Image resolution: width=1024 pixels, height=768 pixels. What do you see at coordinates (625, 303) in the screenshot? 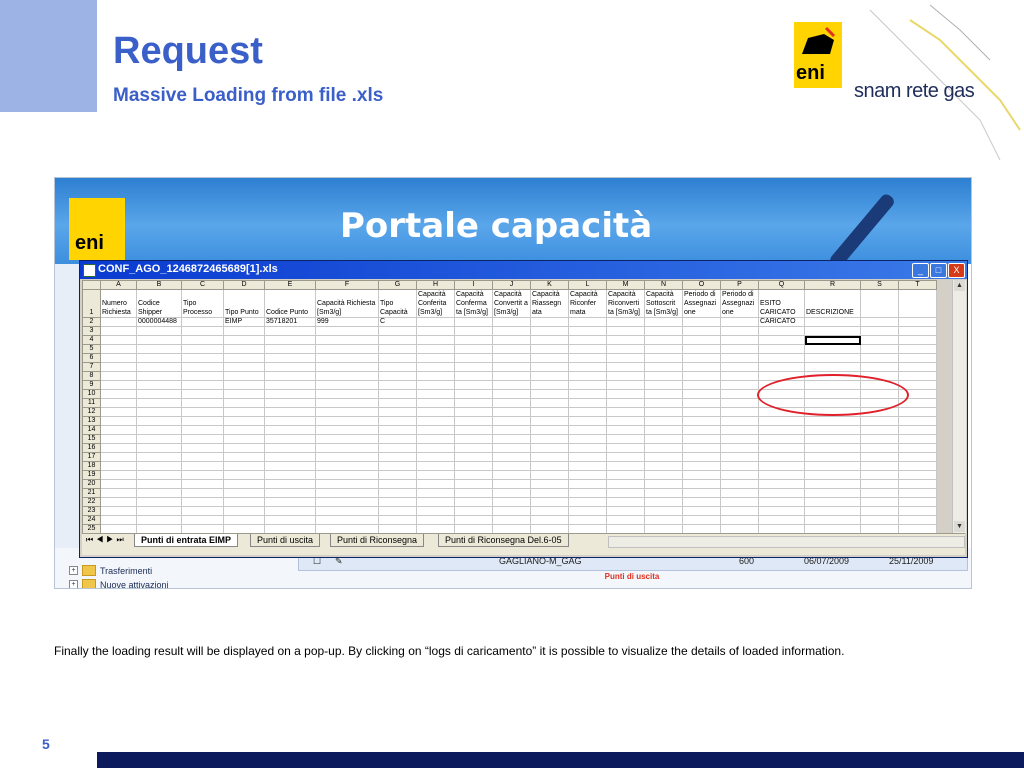
I see `cell: Capacità Riconverti ta [Sm3/g]` at bounding box center [625, 303].